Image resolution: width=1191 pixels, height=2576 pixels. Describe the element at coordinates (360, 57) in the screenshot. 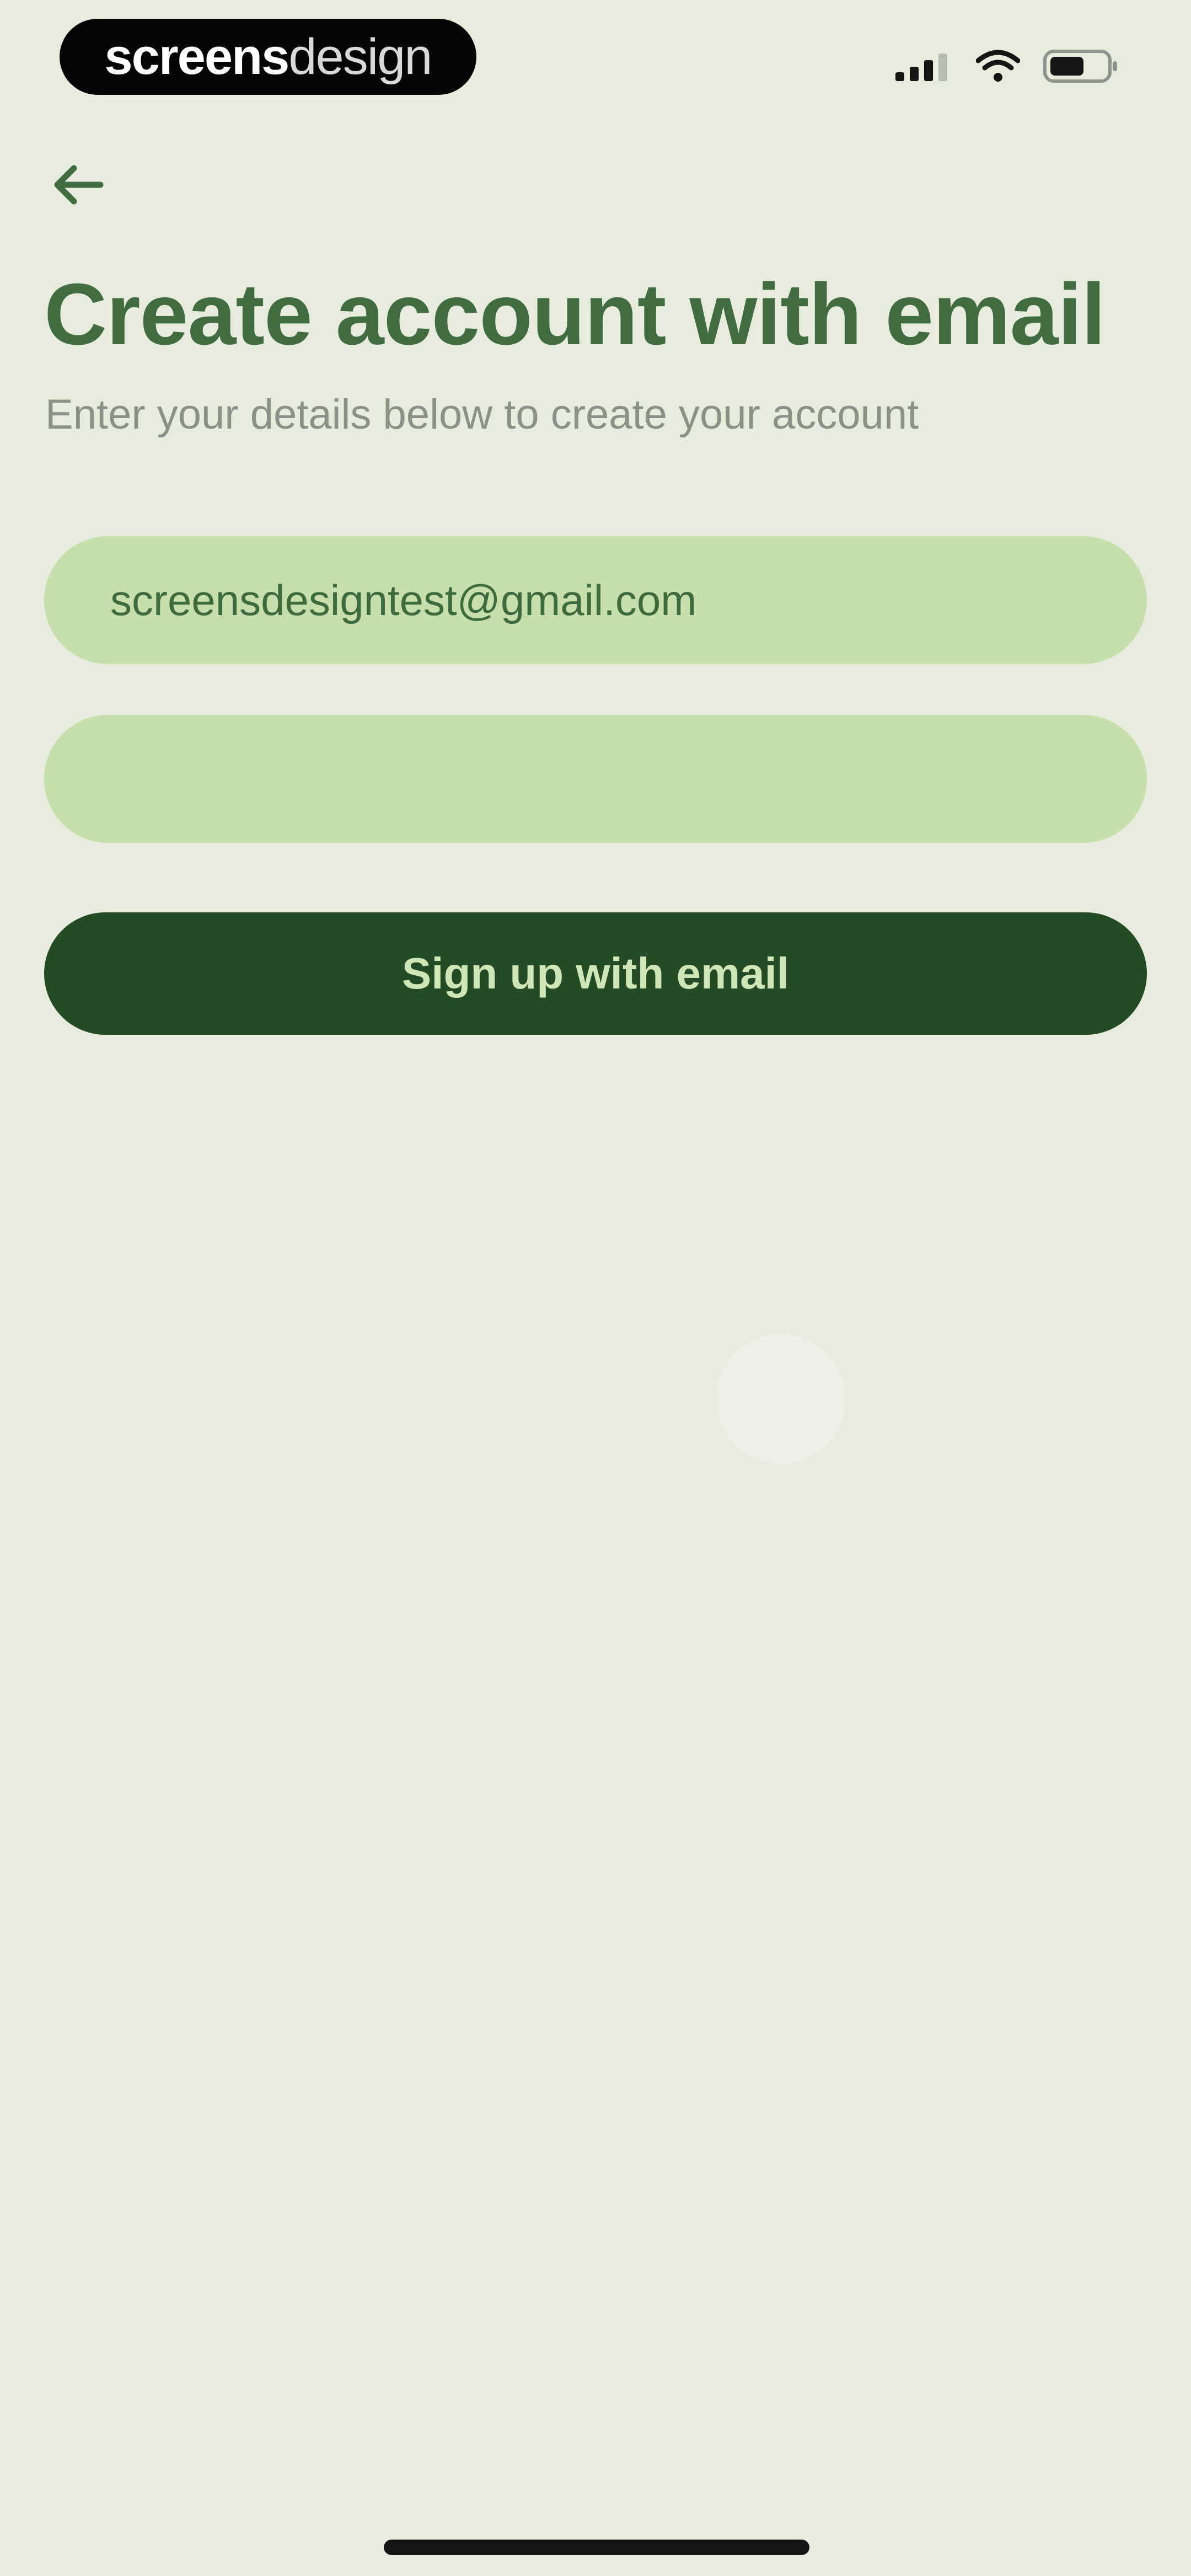

I see `brand-name-light: design` at that location.